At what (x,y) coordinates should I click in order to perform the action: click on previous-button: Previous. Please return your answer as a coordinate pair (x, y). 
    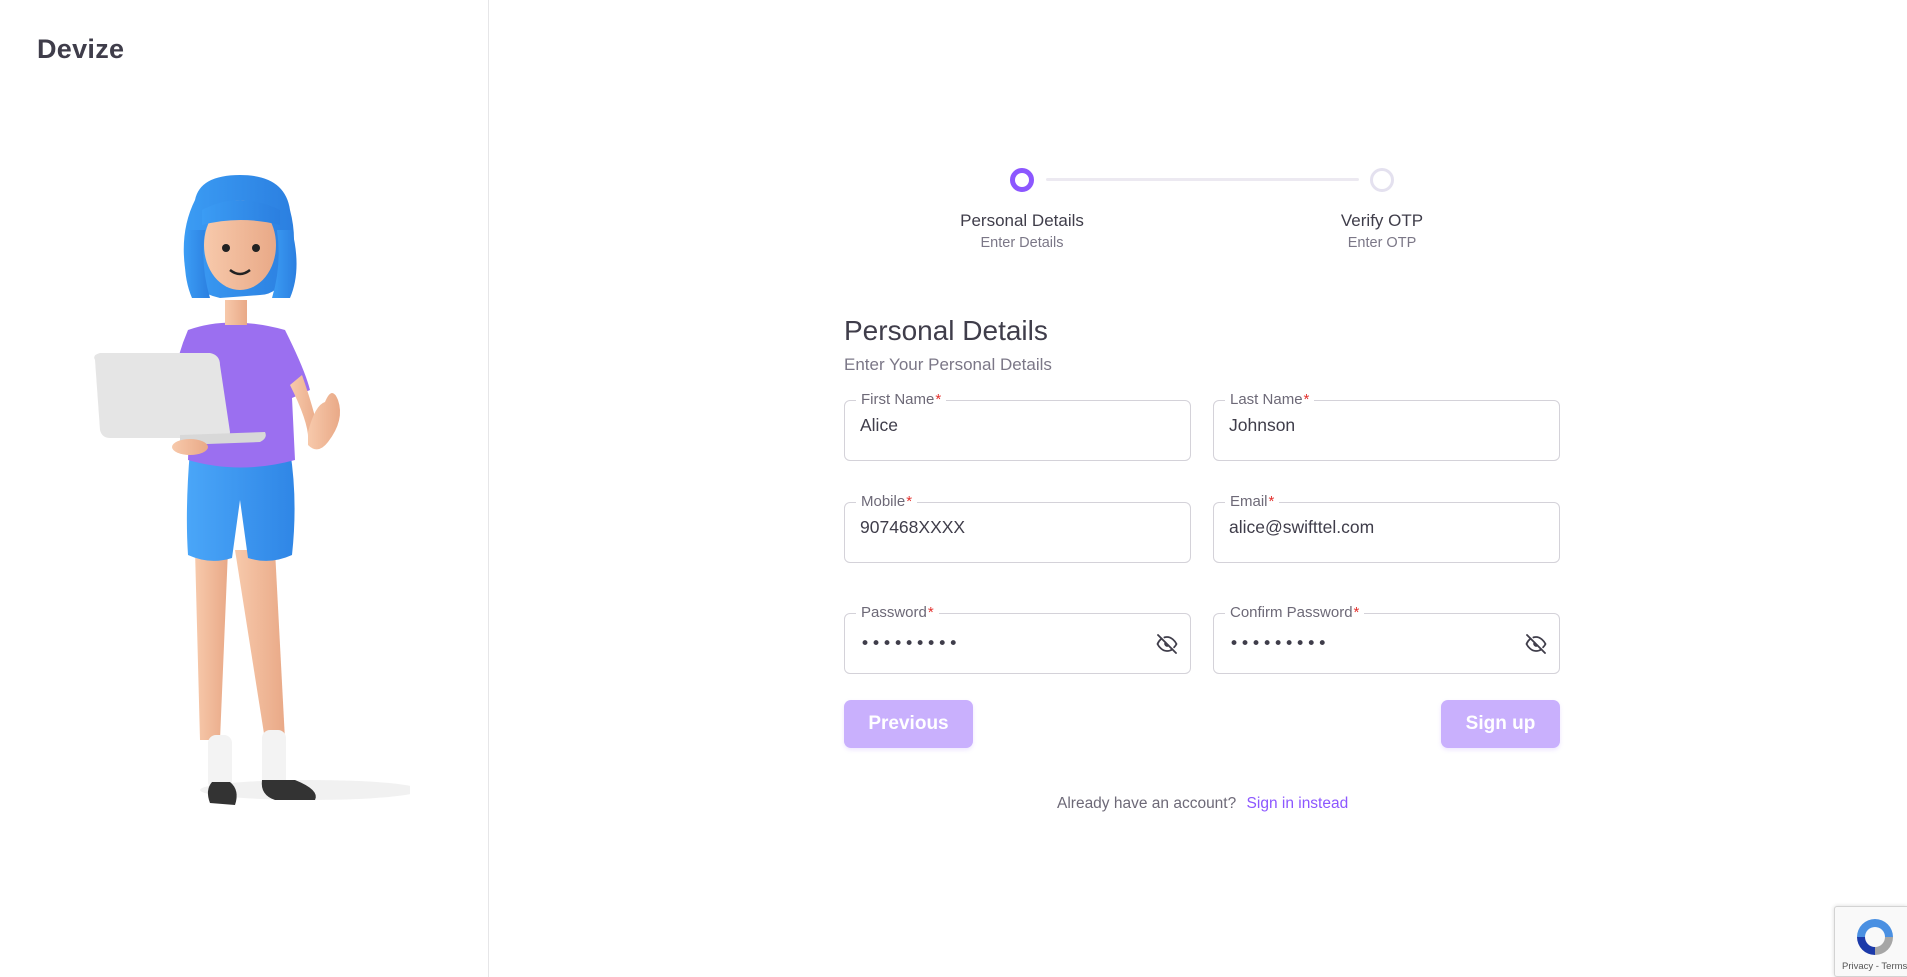
    Looking at the image, I should click on (908, 724).